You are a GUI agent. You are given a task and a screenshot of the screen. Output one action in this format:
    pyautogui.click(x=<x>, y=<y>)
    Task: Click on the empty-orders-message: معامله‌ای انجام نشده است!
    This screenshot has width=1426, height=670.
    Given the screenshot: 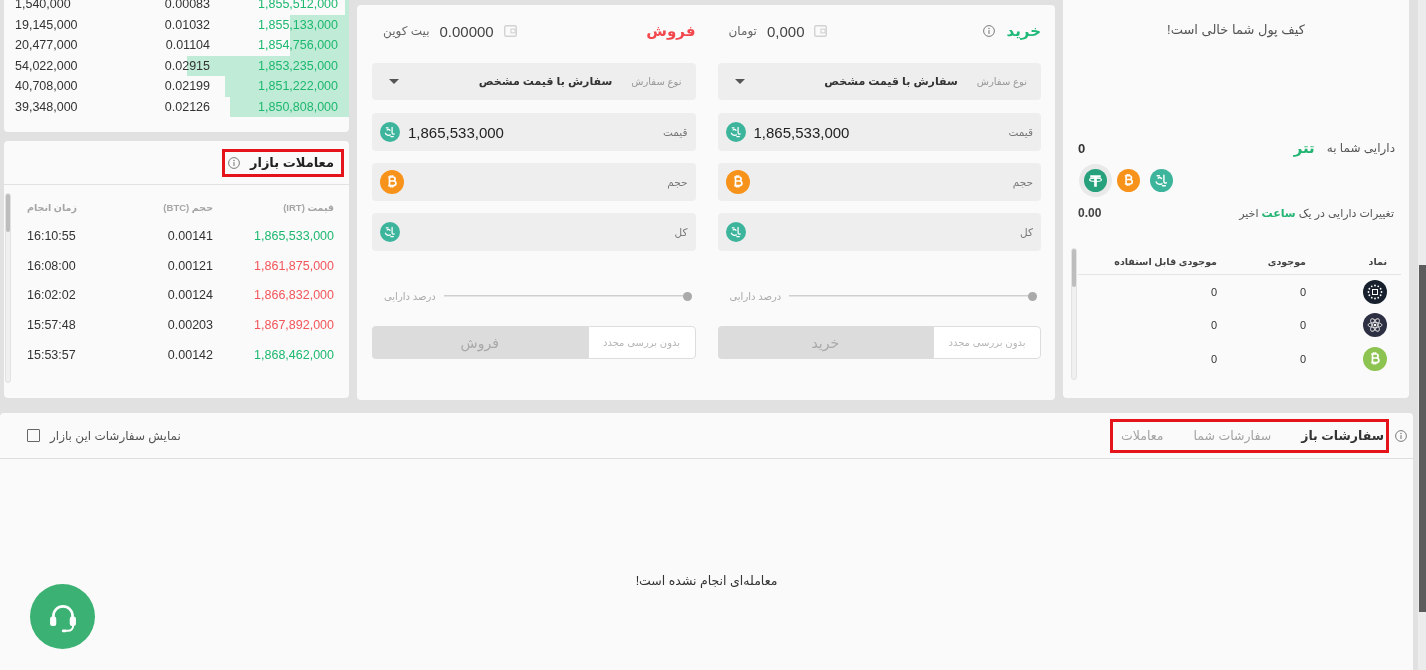 What is the action you would take?
    pyautogui.click(x=706, y=581)
    